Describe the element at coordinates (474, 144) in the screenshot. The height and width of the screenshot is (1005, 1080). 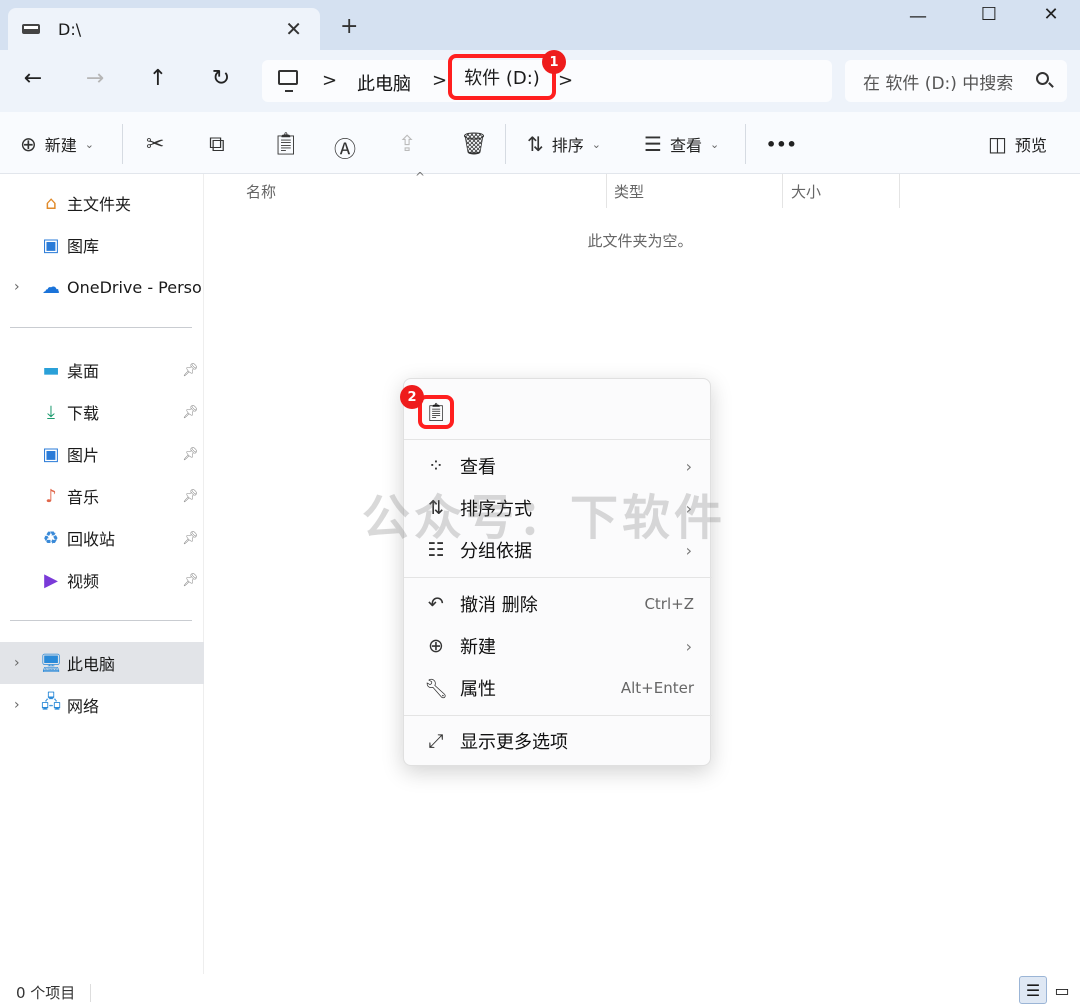
I see `delete-icon: 🗑︎` at that location.